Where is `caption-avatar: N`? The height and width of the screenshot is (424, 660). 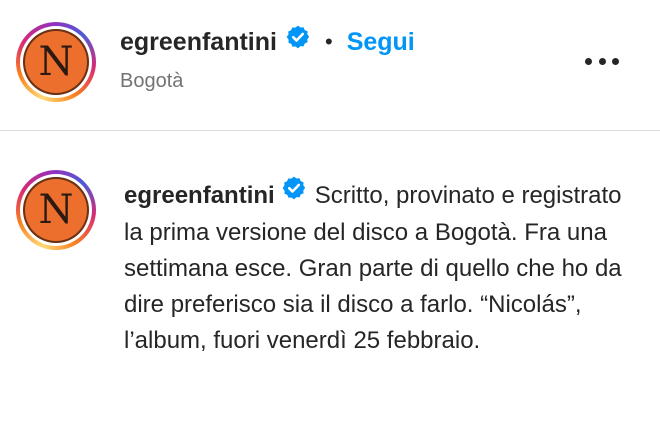
caption-avatar: N is located at coordinates (56, 210).